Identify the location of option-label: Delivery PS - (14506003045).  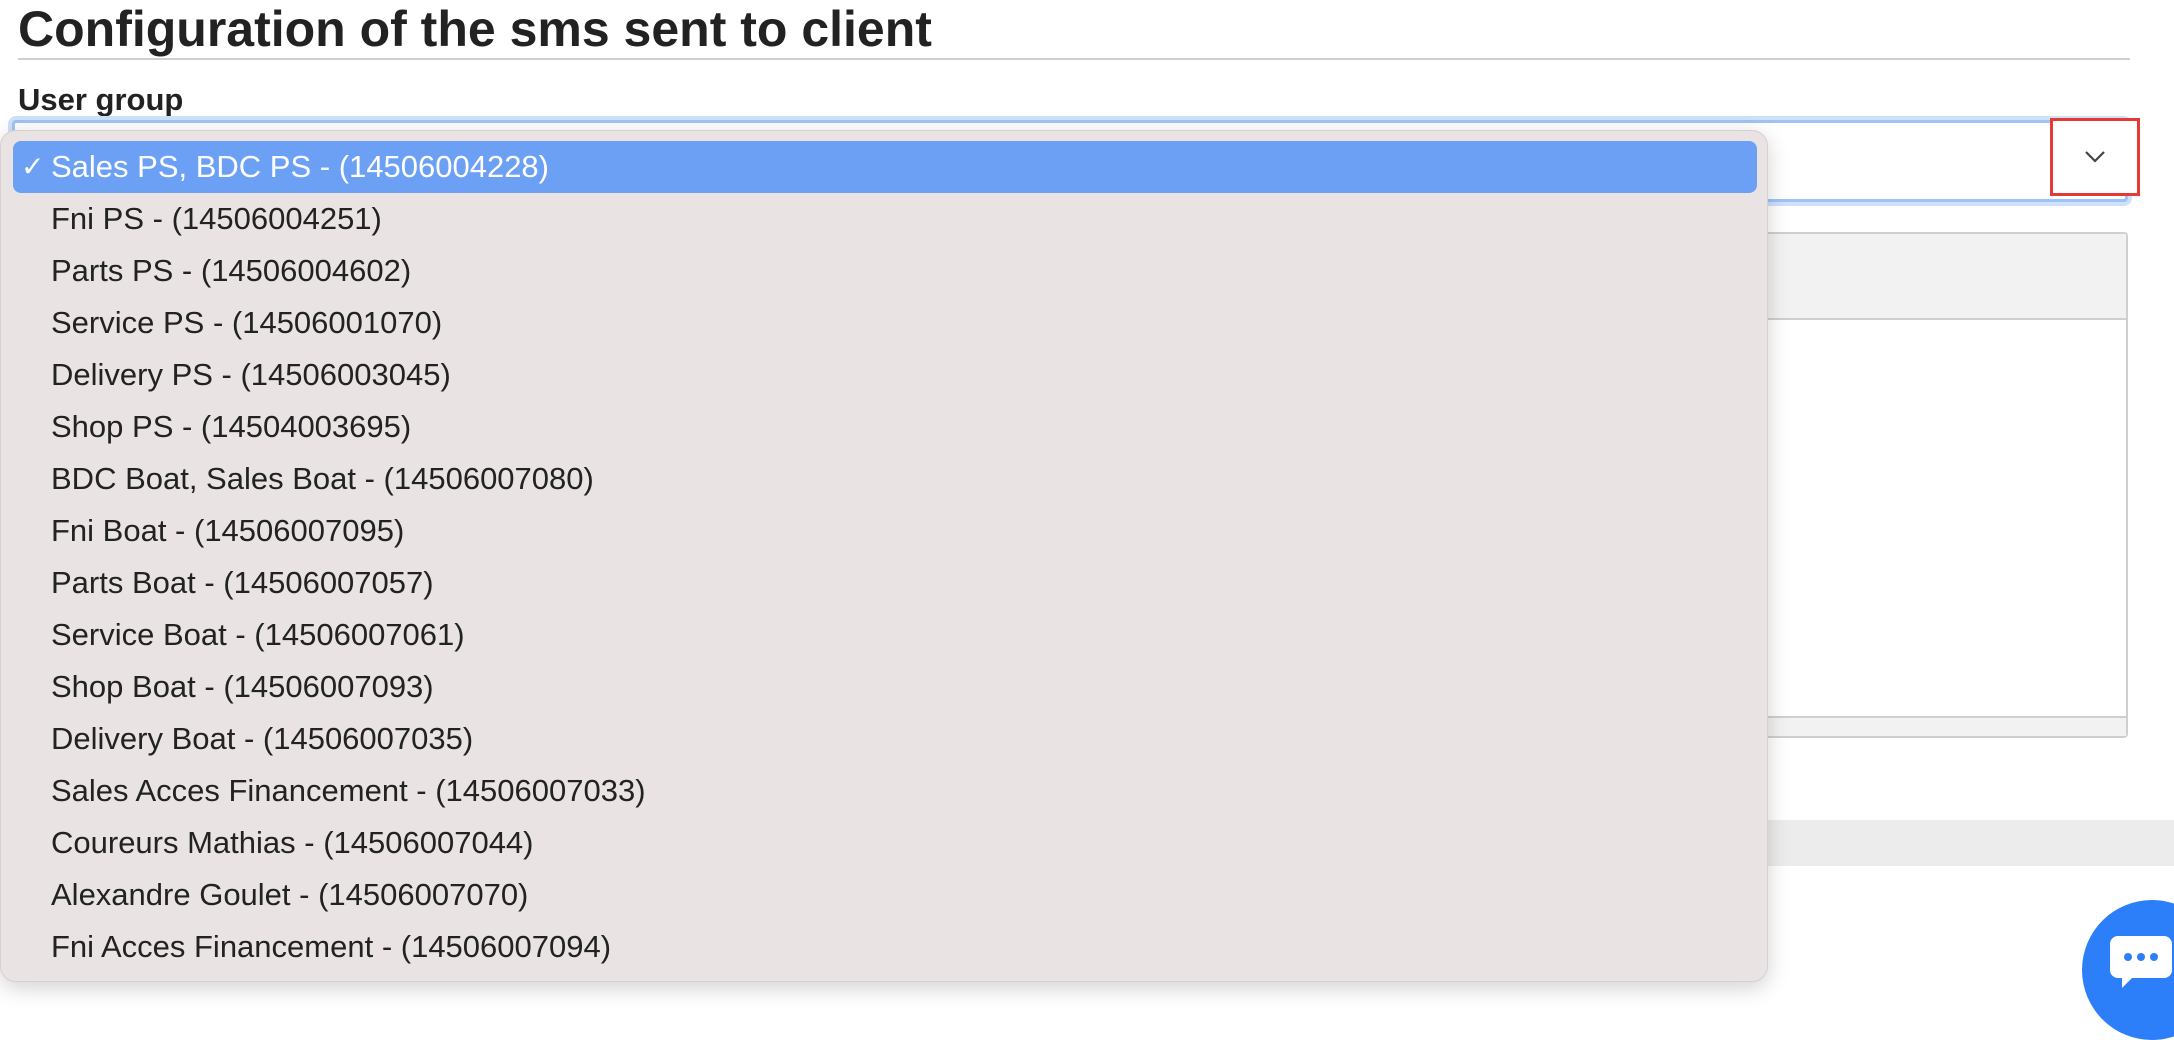
(251, 374).